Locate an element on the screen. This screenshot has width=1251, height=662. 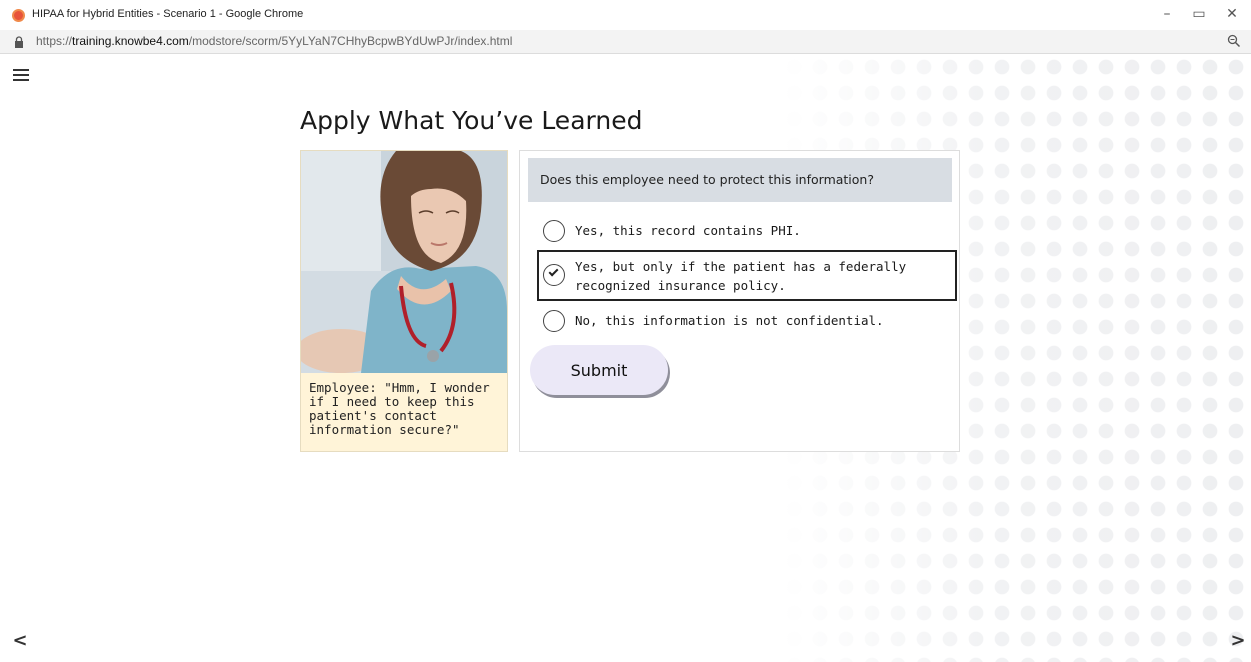
nurse-illustration is located at coordinates (404, 262).